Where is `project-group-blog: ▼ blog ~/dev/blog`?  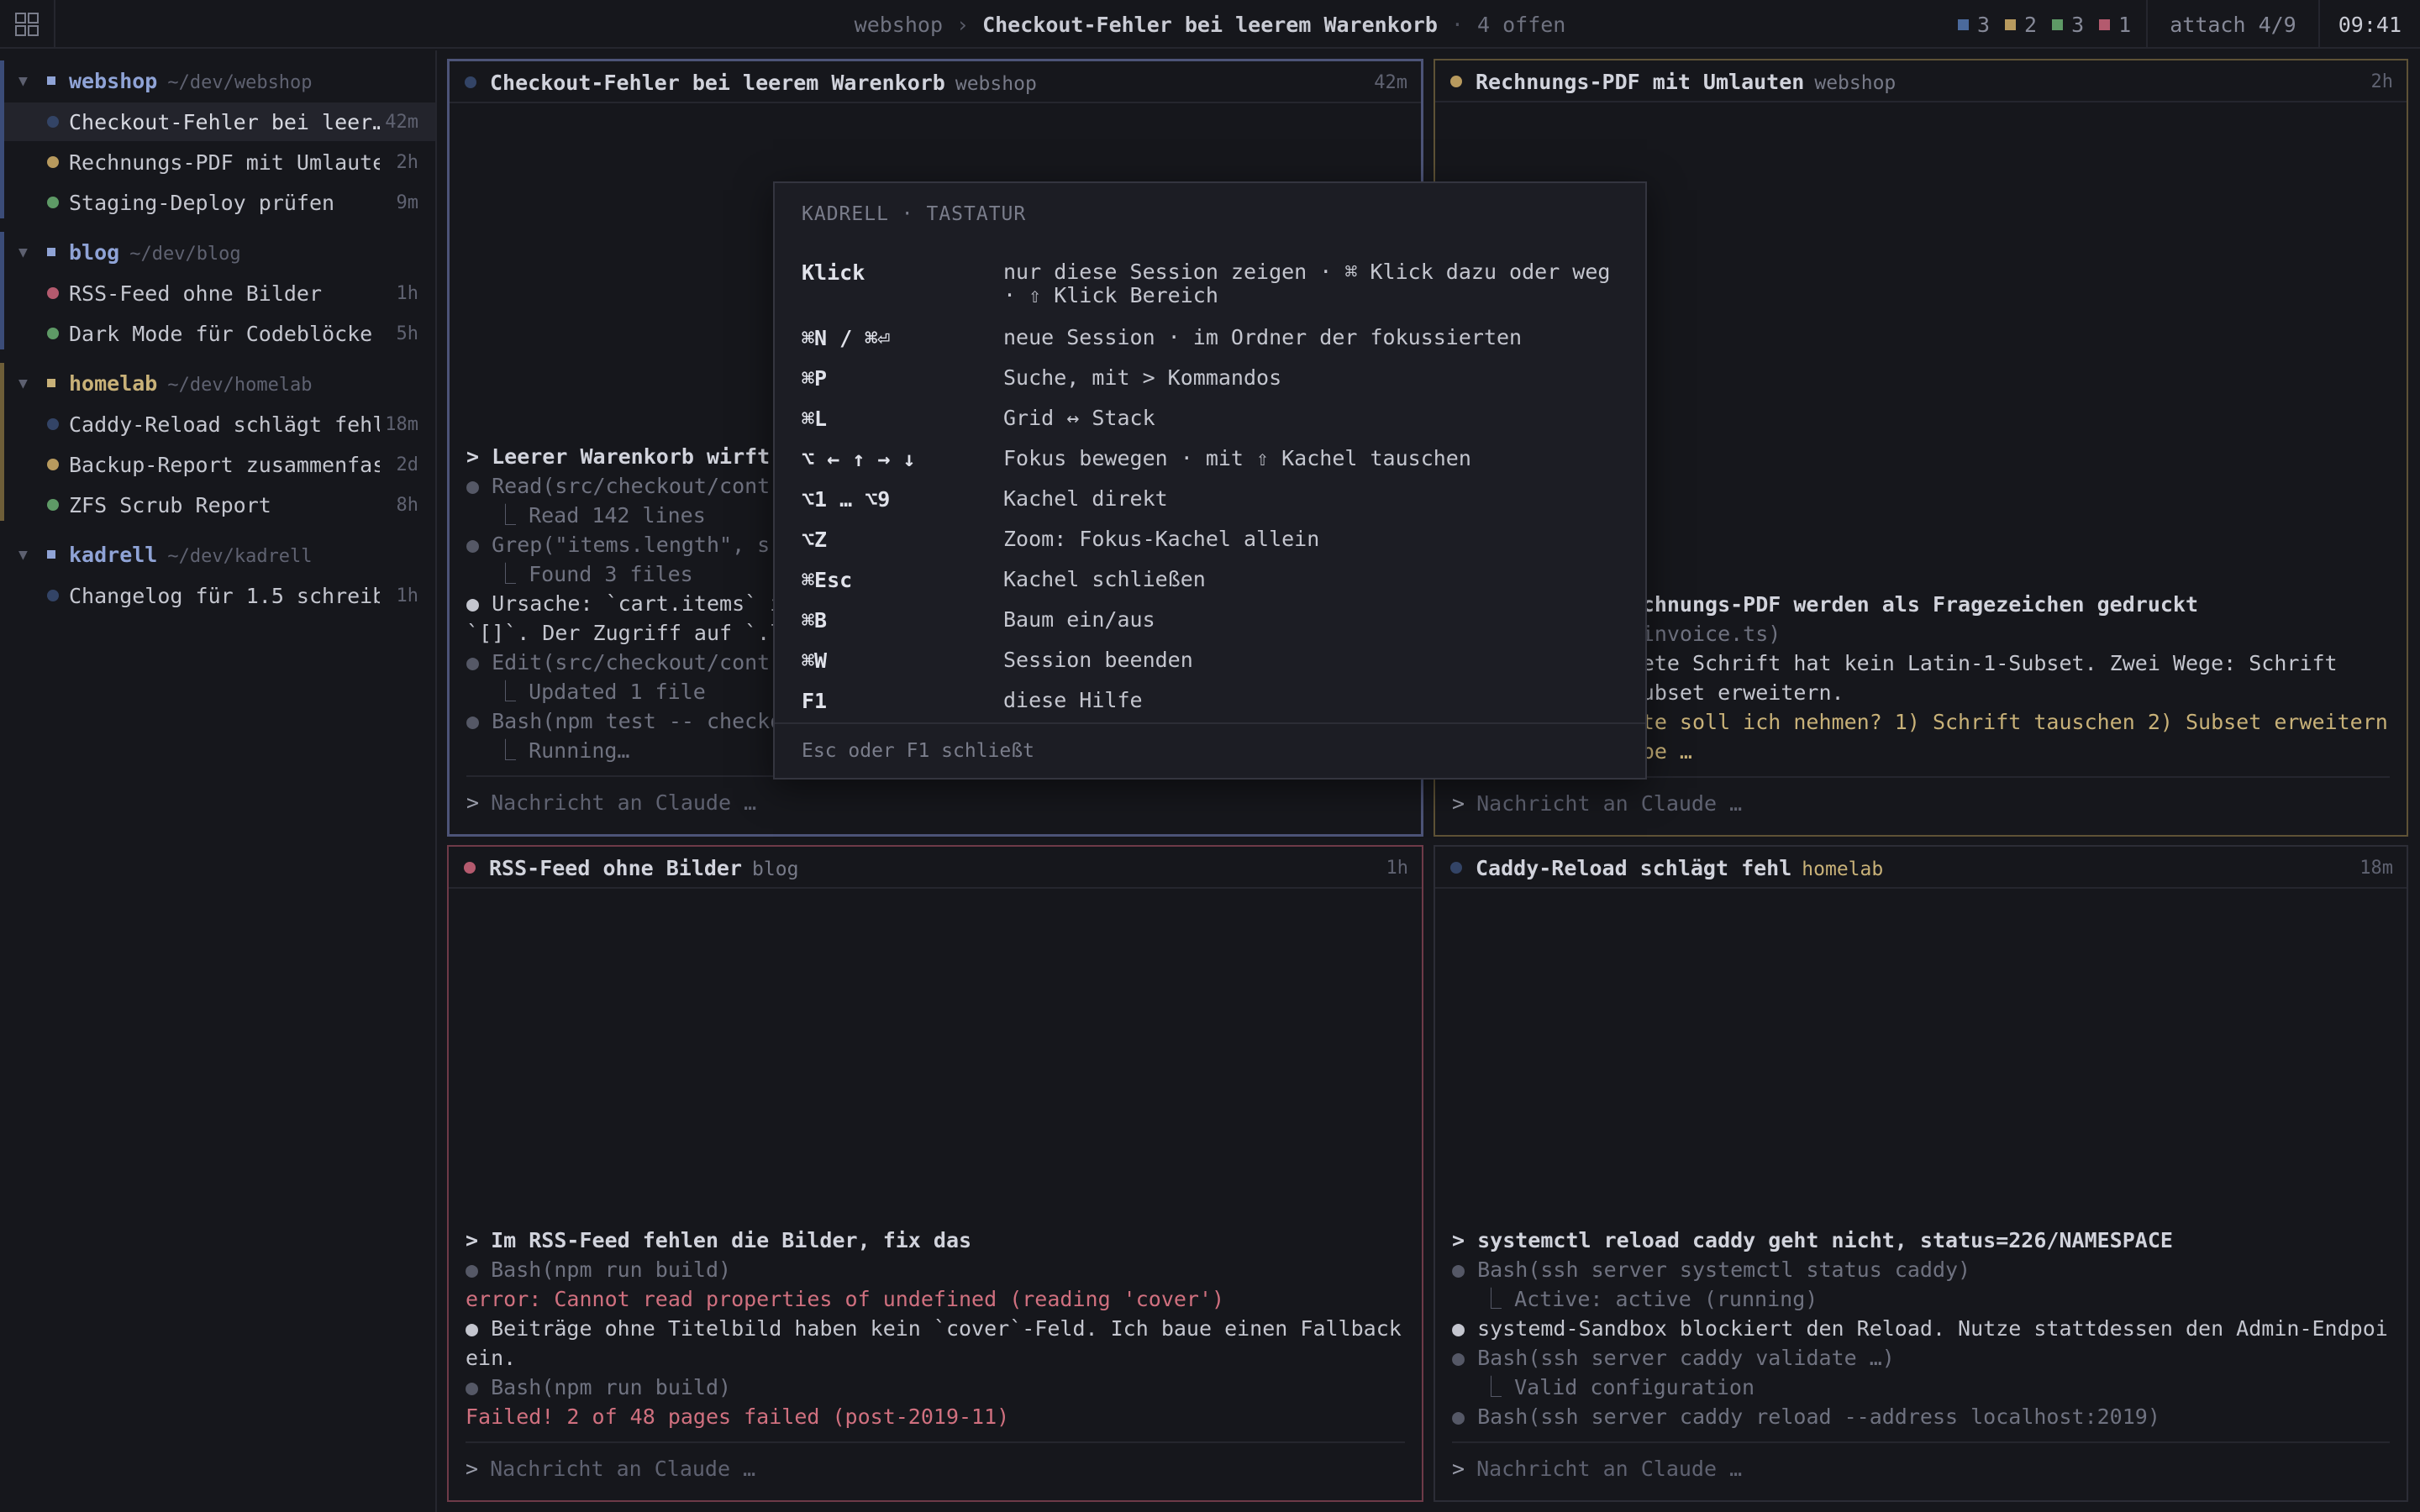 project-group-blog: ▼ blog ~/dev/blog is located at coordinates (218, 252).